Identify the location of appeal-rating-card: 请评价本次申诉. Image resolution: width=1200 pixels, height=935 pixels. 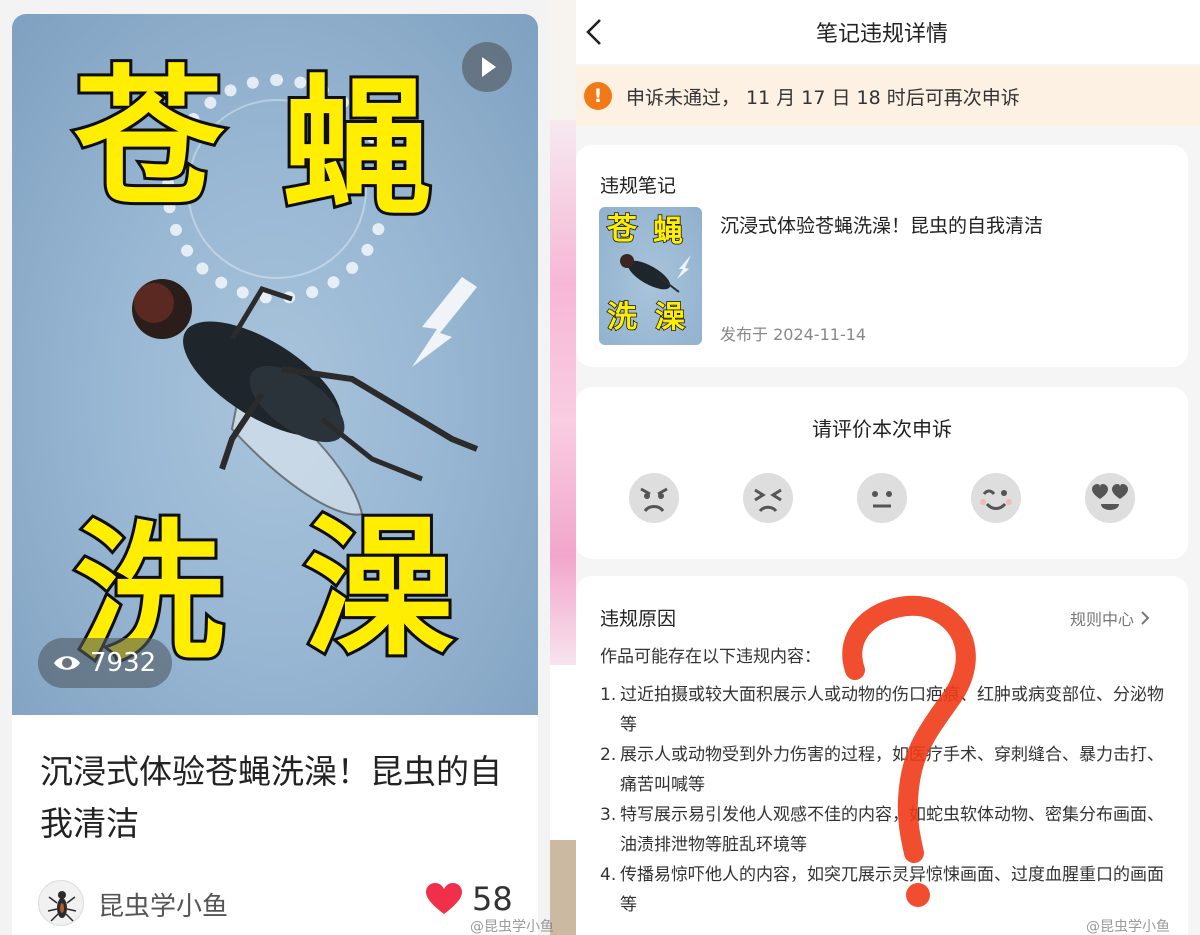
(882, 473).